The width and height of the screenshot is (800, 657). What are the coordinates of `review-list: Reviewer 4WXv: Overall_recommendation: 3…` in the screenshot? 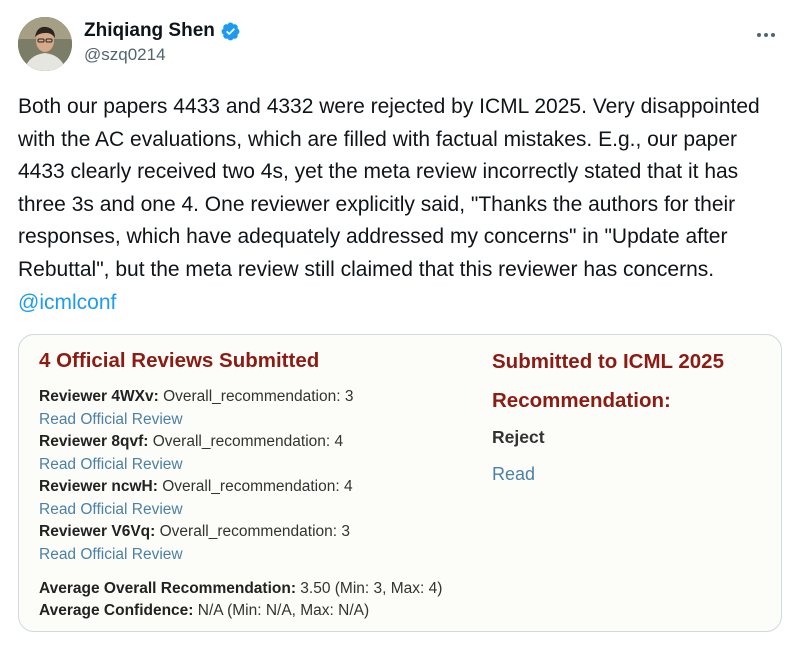 It's located at (196, 476).